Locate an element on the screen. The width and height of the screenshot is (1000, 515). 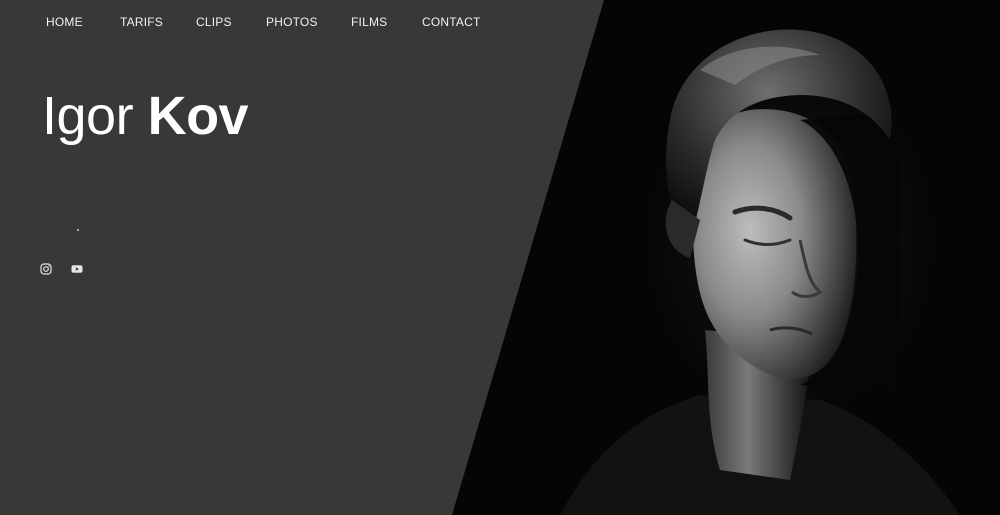
nav-item-films: FILMS is located at coordinates (369, 22).